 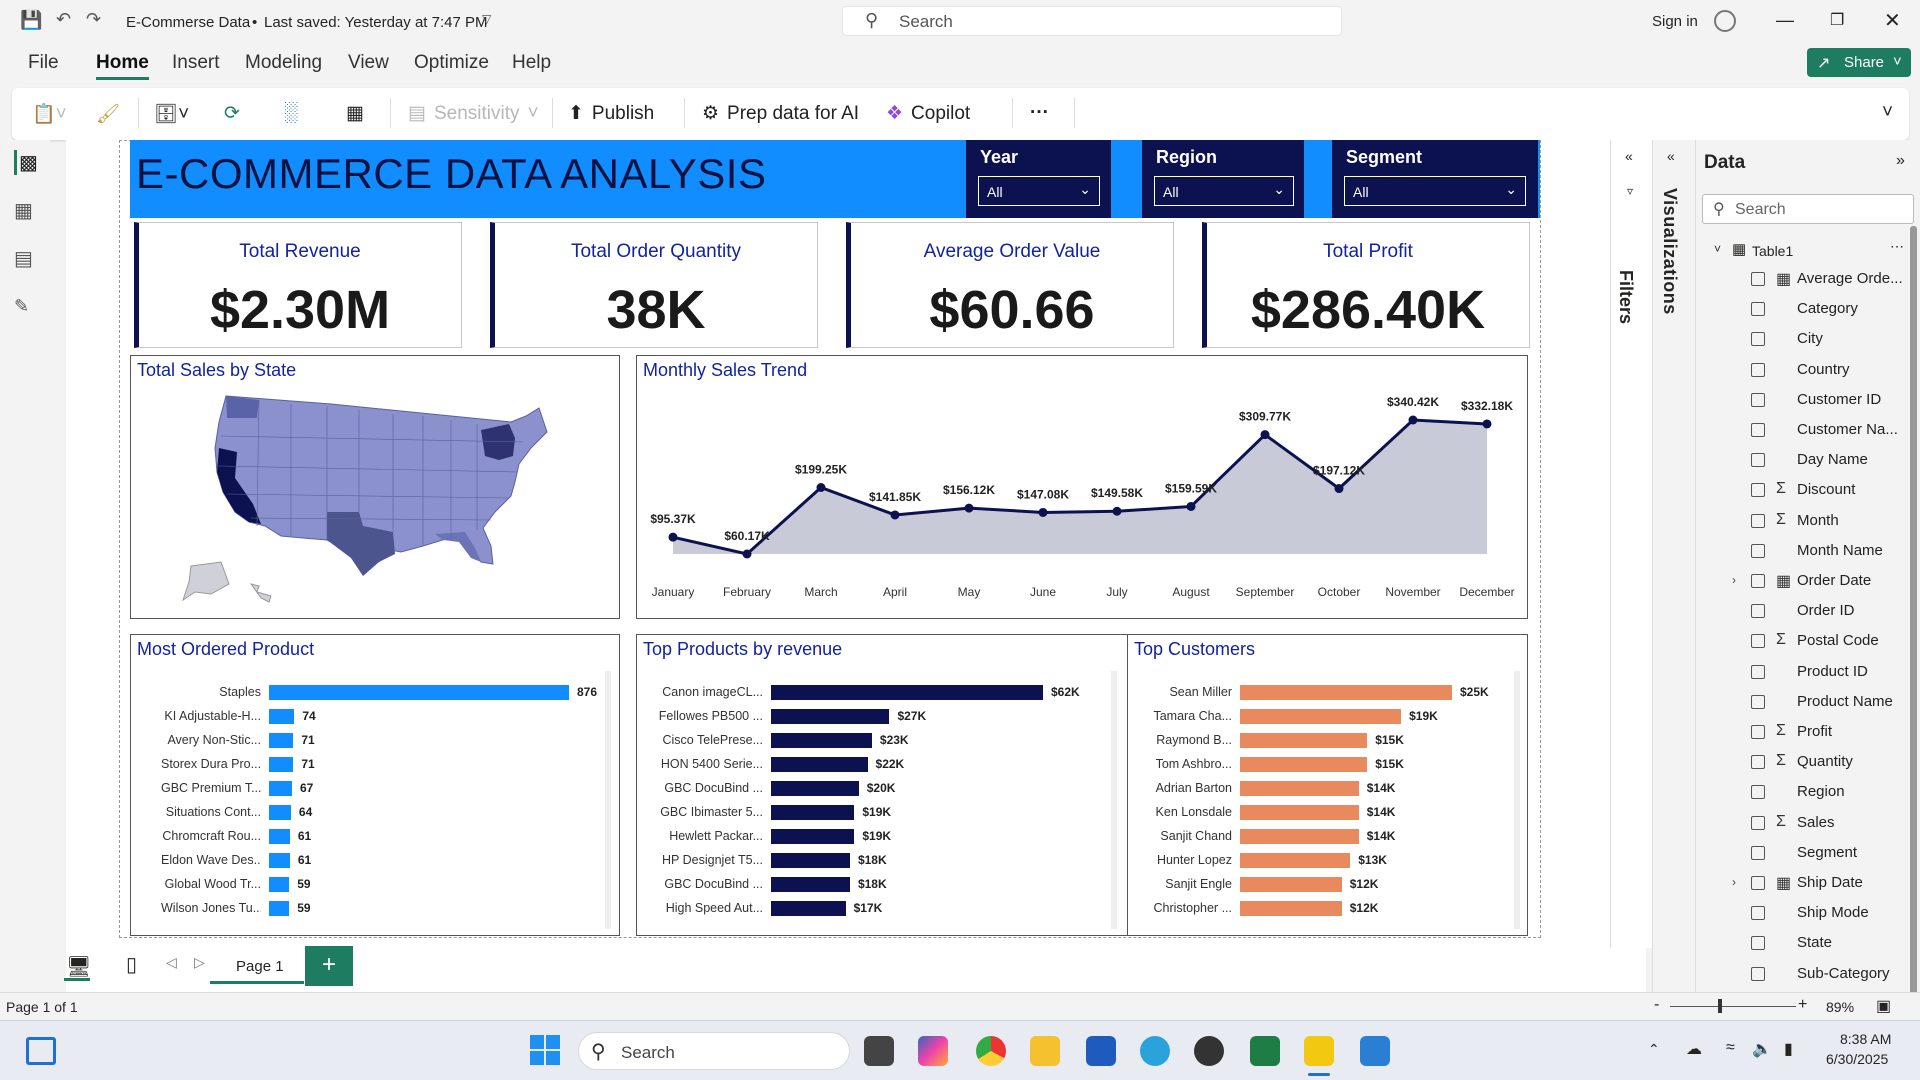 I want to click on sensitivity-button: ▤ Sensitivity ˅, so click(x=473, y=113).